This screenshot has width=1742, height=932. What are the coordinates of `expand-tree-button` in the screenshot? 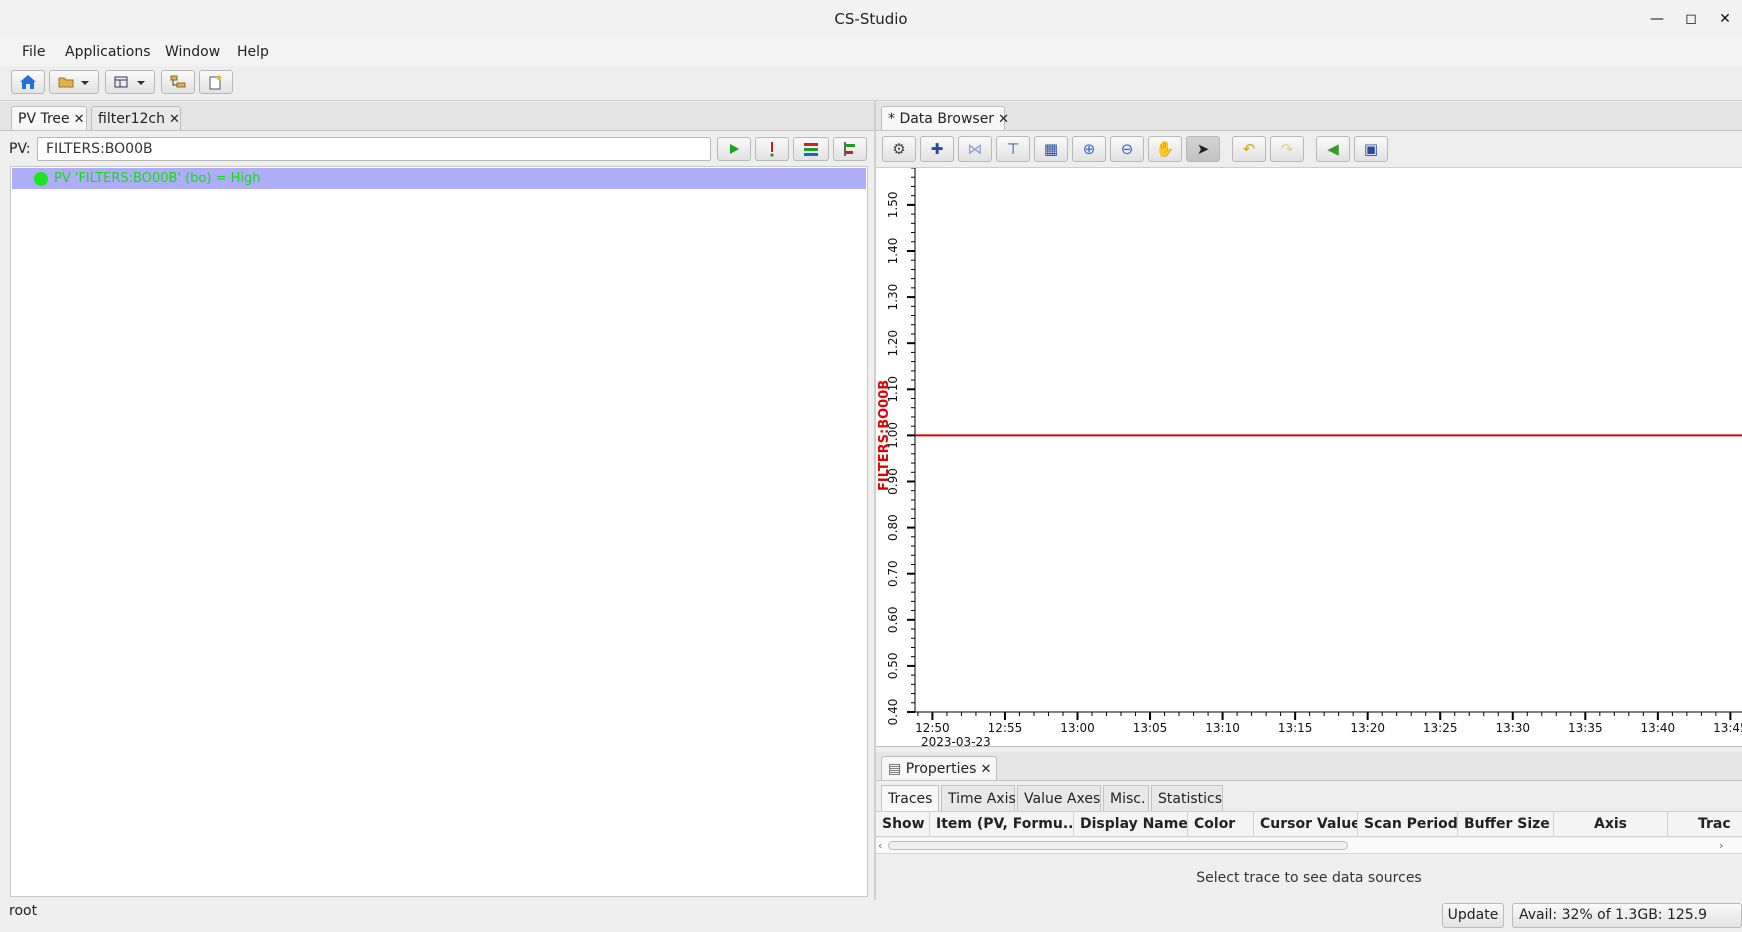 It's located at (811, 149).